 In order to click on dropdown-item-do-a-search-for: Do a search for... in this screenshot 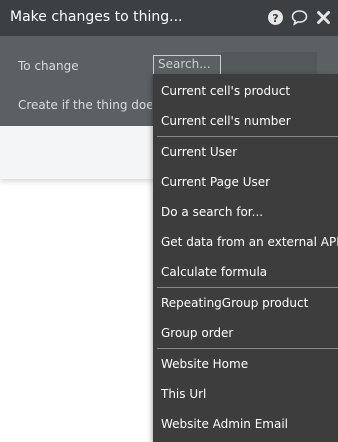, I will do `click(245, 212)`.